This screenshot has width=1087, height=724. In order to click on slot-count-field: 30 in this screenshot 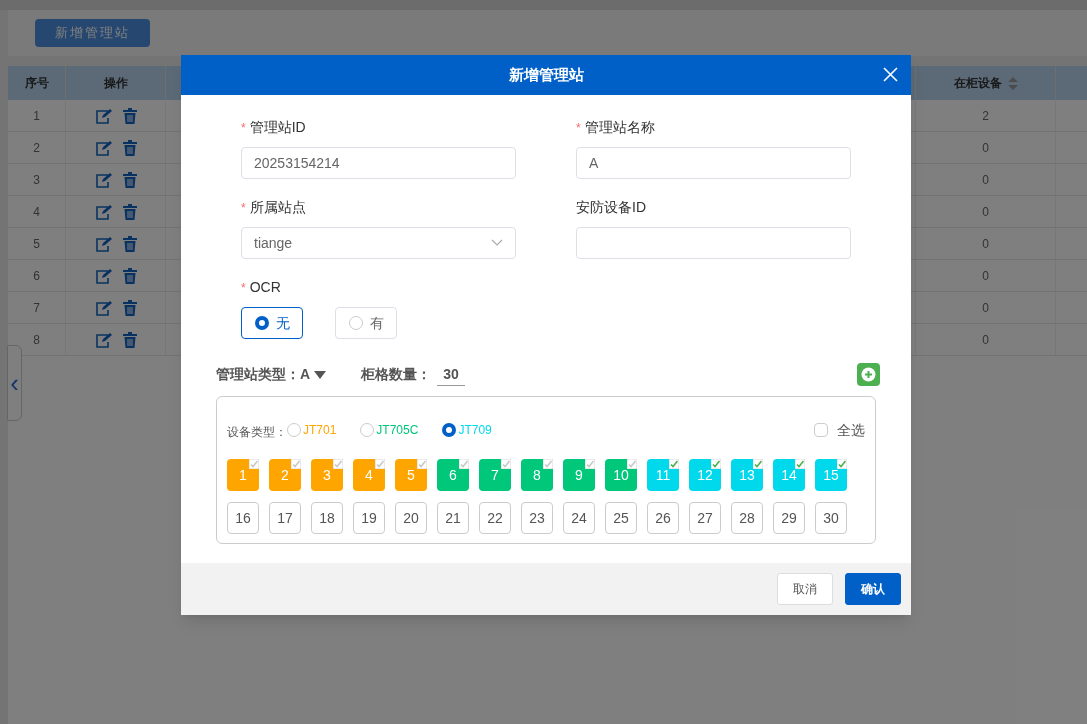, I will do `click(451, 374)`.